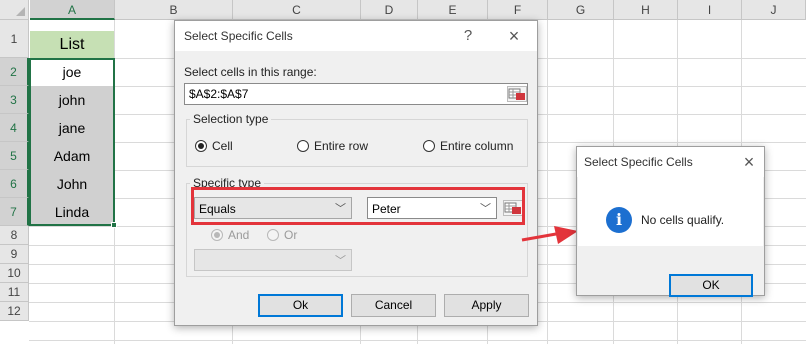 This screenshot has height=344, width=806. Describe the element at coordinates (72, 10) in the screenshot. I see `column-header-a: A` at that location.